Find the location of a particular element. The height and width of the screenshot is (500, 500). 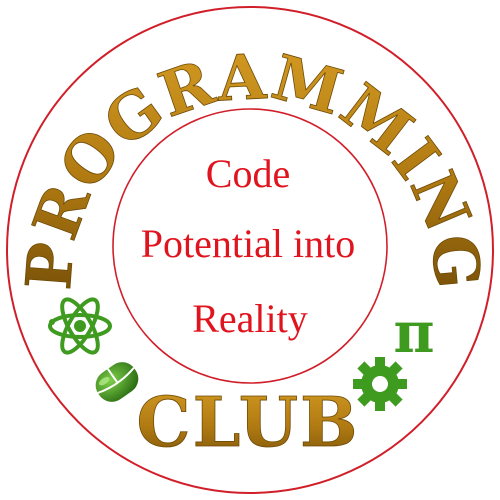

atom-icon is located at coordinates (80, 326).